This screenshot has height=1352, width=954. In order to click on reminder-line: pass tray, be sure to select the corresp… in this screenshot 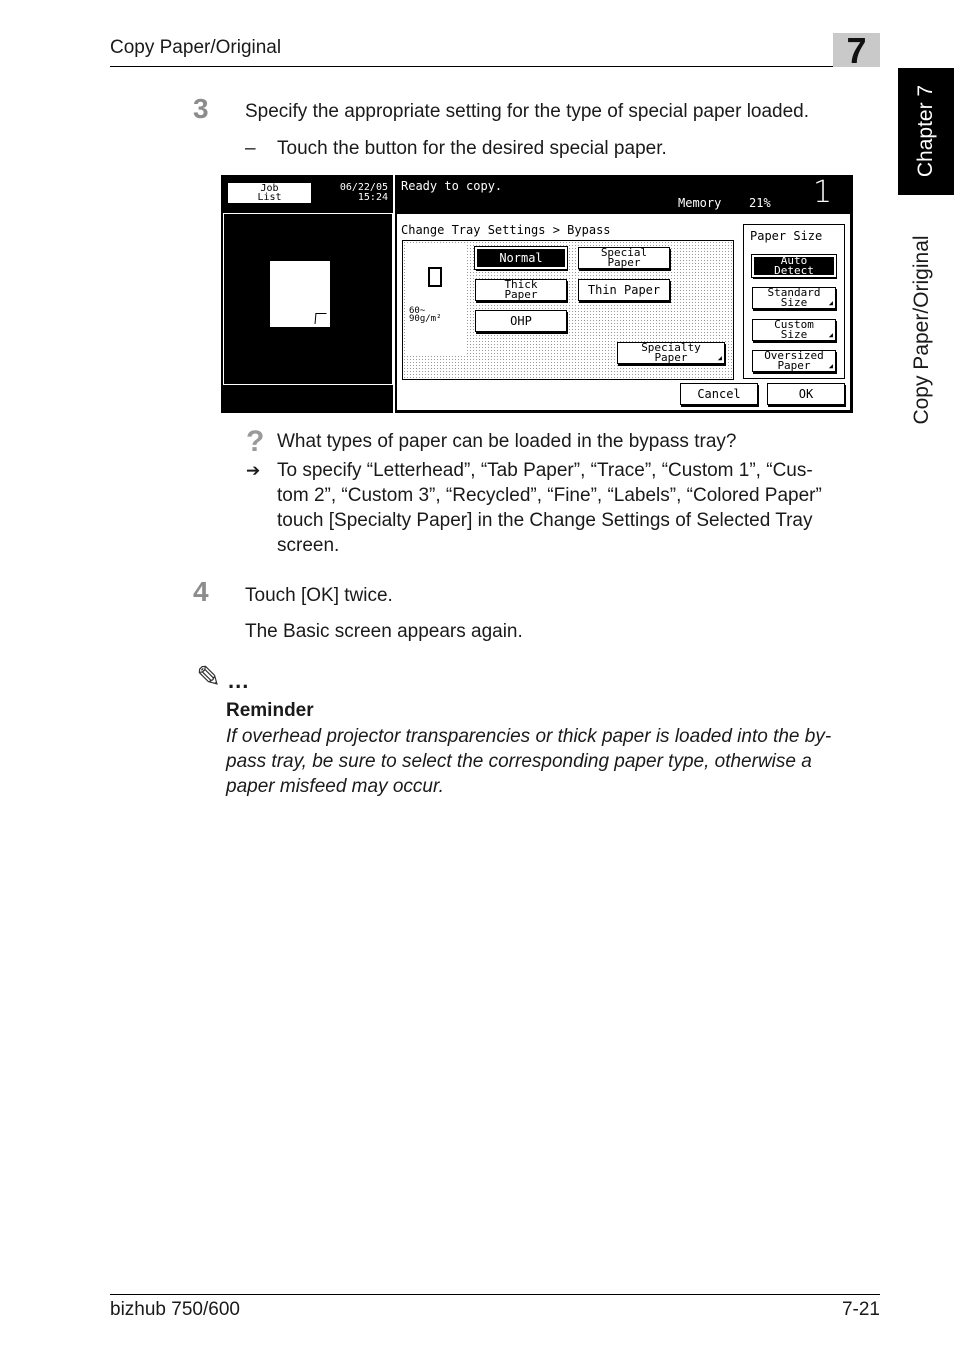, I will do `click(519, 761)`.